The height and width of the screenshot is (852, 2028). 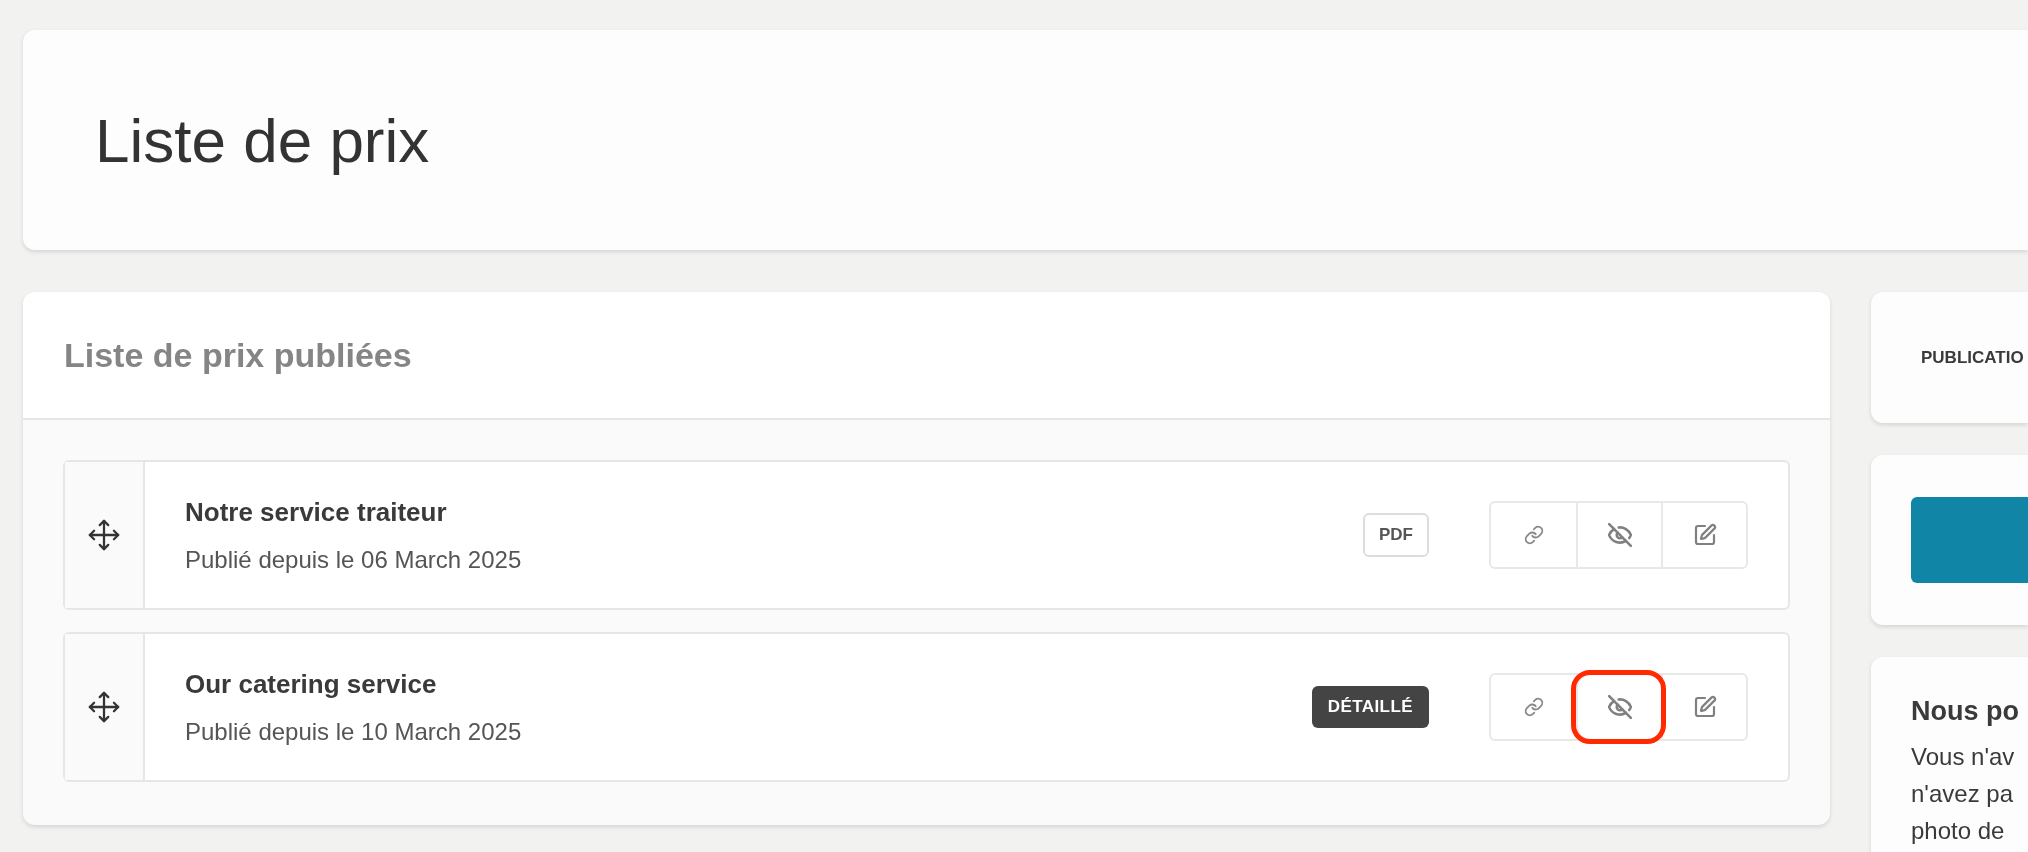 I want to click on info-text: n'avez pa, so click(x=1962, y=793).